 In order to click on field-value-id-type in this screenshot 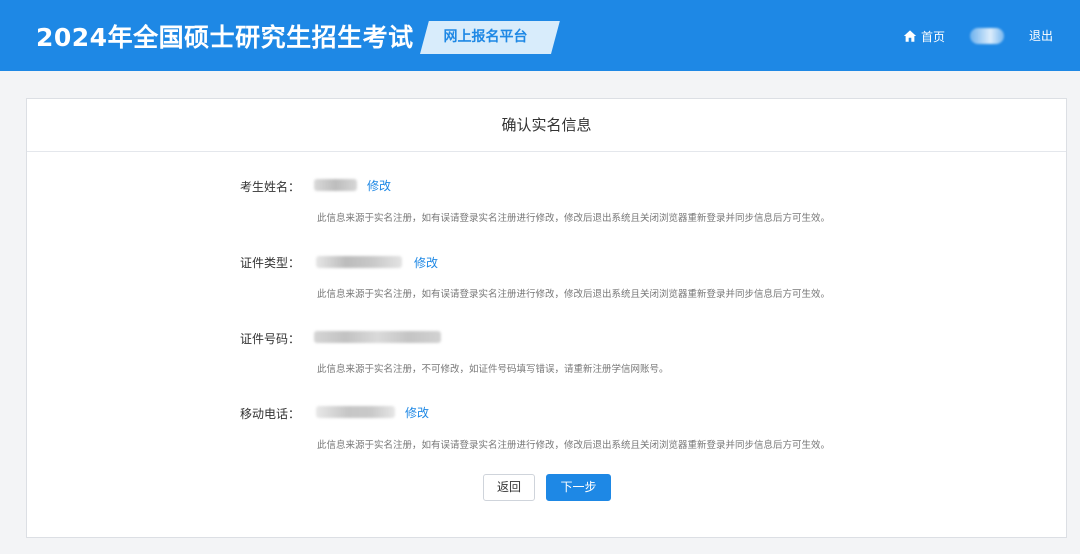, I will do `click(359, 262)`.